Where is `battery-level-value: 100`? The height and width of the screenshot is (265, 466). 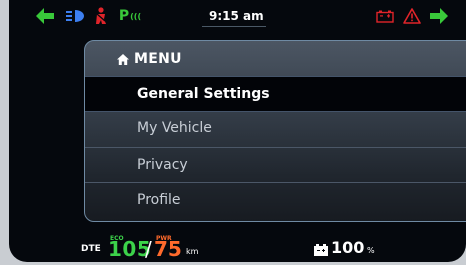 battery-level-value: 100 is located at coordinates (348, 247).